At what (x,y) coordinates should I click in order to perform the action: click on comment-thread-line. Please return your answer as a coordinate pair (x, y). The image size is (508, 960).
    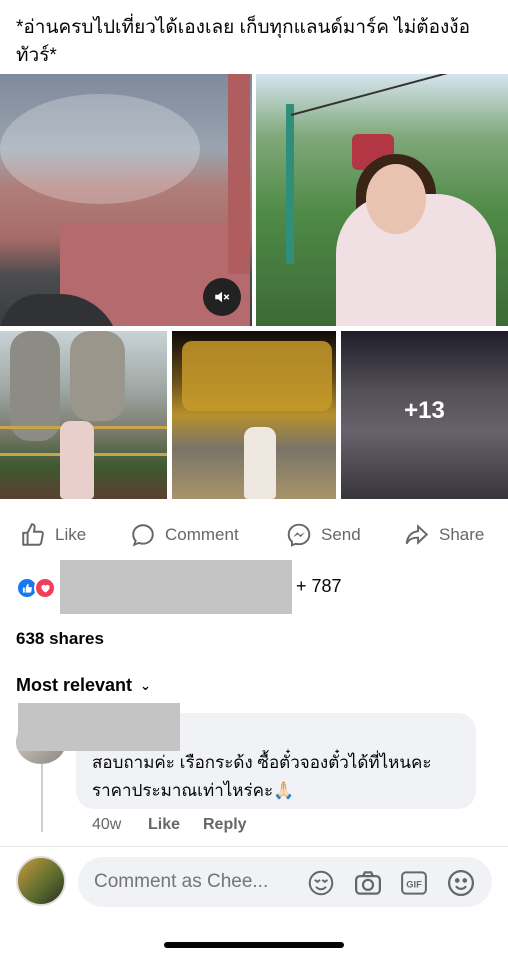
    Looking at the image, I should click on (42, 798).